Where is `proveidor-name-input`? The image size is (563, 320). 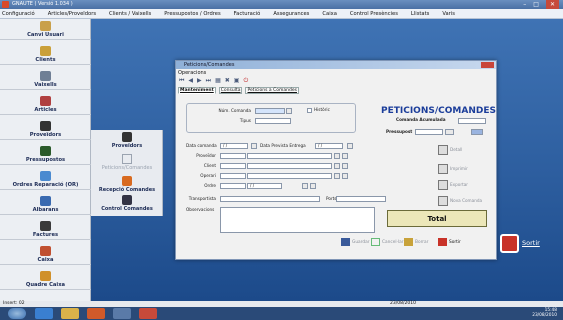
proveidor-name-input is located at coordinates (289, 156).